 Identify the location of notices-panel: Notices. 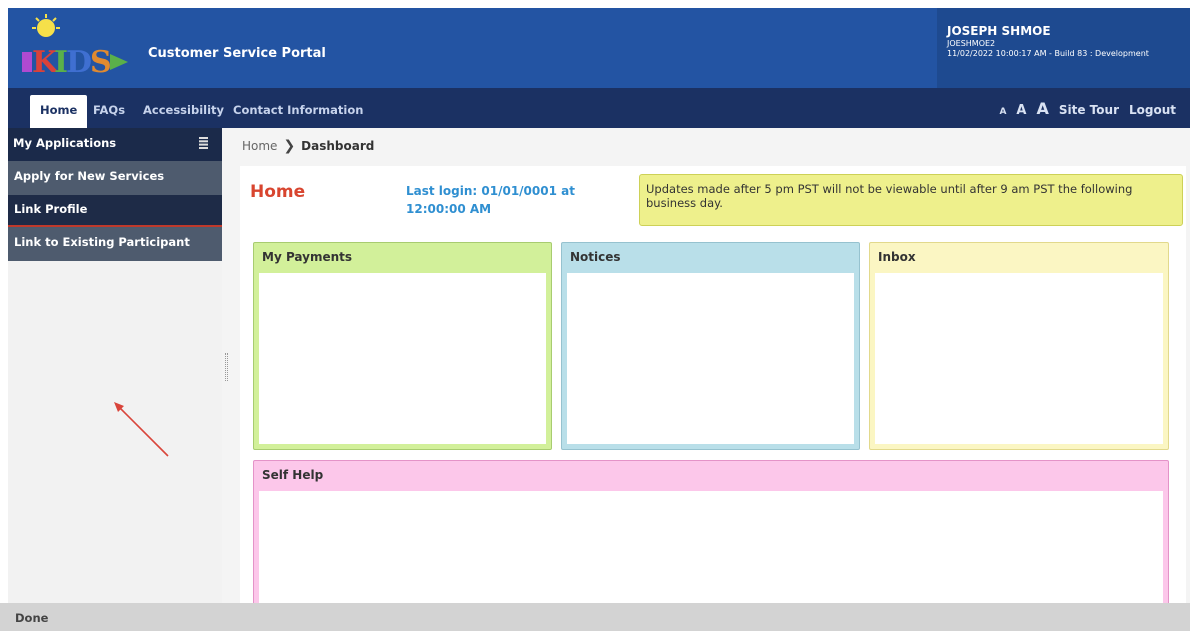
(710, 346).